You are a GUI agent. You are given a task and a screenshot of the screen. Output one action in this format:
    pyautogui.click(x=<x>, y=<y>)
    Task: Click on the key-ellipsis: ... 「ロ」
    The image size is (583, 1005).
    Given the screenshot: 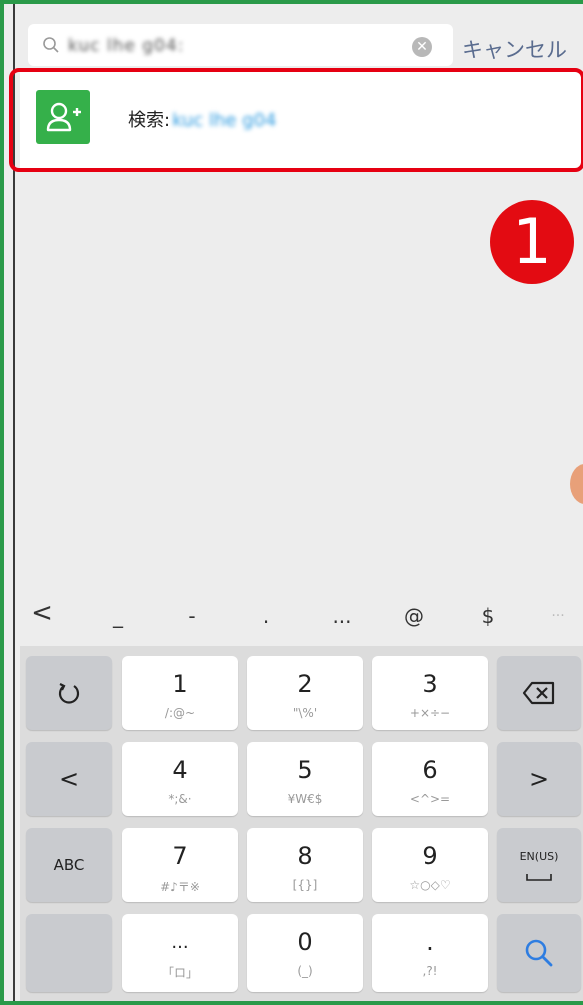 What is the action you would take?
    pyautogui.click(x=180, y=953)
    